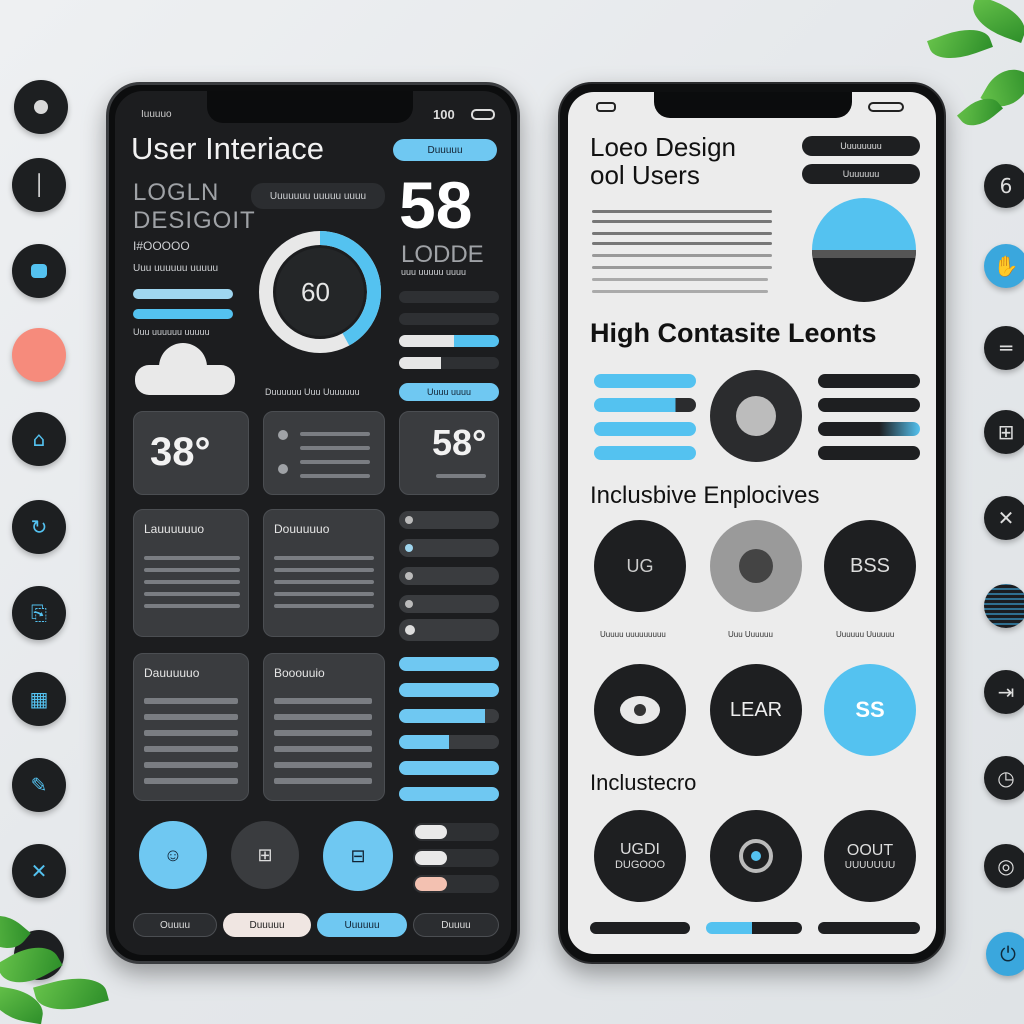 This screenshot has width=1024, height=1024. What do you see at coordinates (459, 442) in the screenshot?
I see `tile-value: 58°` at bounding box center [459, 442].